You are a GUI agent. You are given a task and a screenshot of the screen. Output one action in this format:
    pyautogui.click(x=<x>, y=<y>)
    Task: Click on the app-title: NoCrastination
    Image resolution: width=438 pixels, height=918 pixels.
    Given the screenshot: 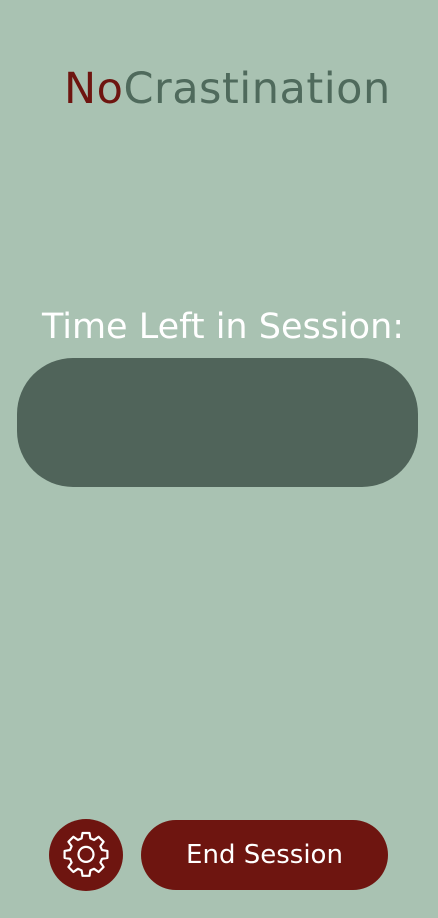 What is the action you would take?
    pyautogui.click(x=227, y=89)
    